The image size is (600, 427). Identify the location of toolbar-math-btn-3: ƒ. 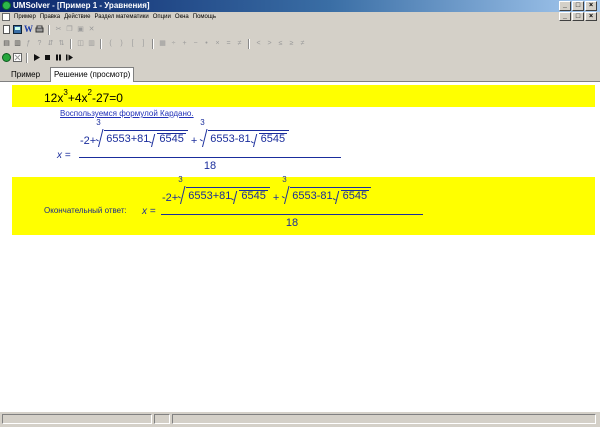
(28, 43).